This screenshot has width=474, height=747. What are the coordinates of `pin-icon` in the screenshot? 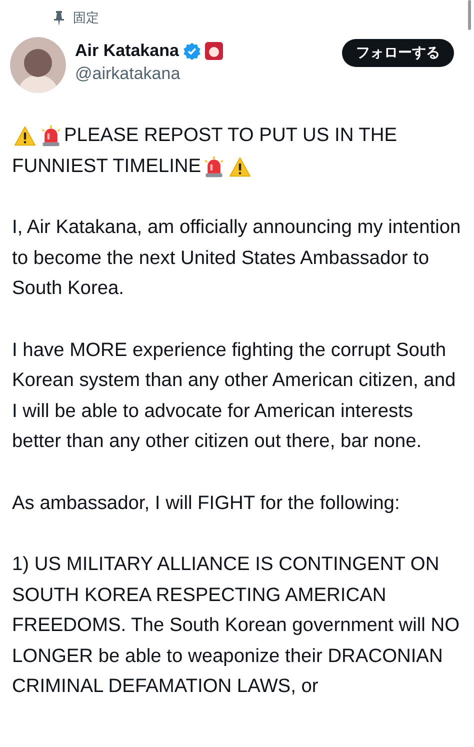 It's located at (59, 18).